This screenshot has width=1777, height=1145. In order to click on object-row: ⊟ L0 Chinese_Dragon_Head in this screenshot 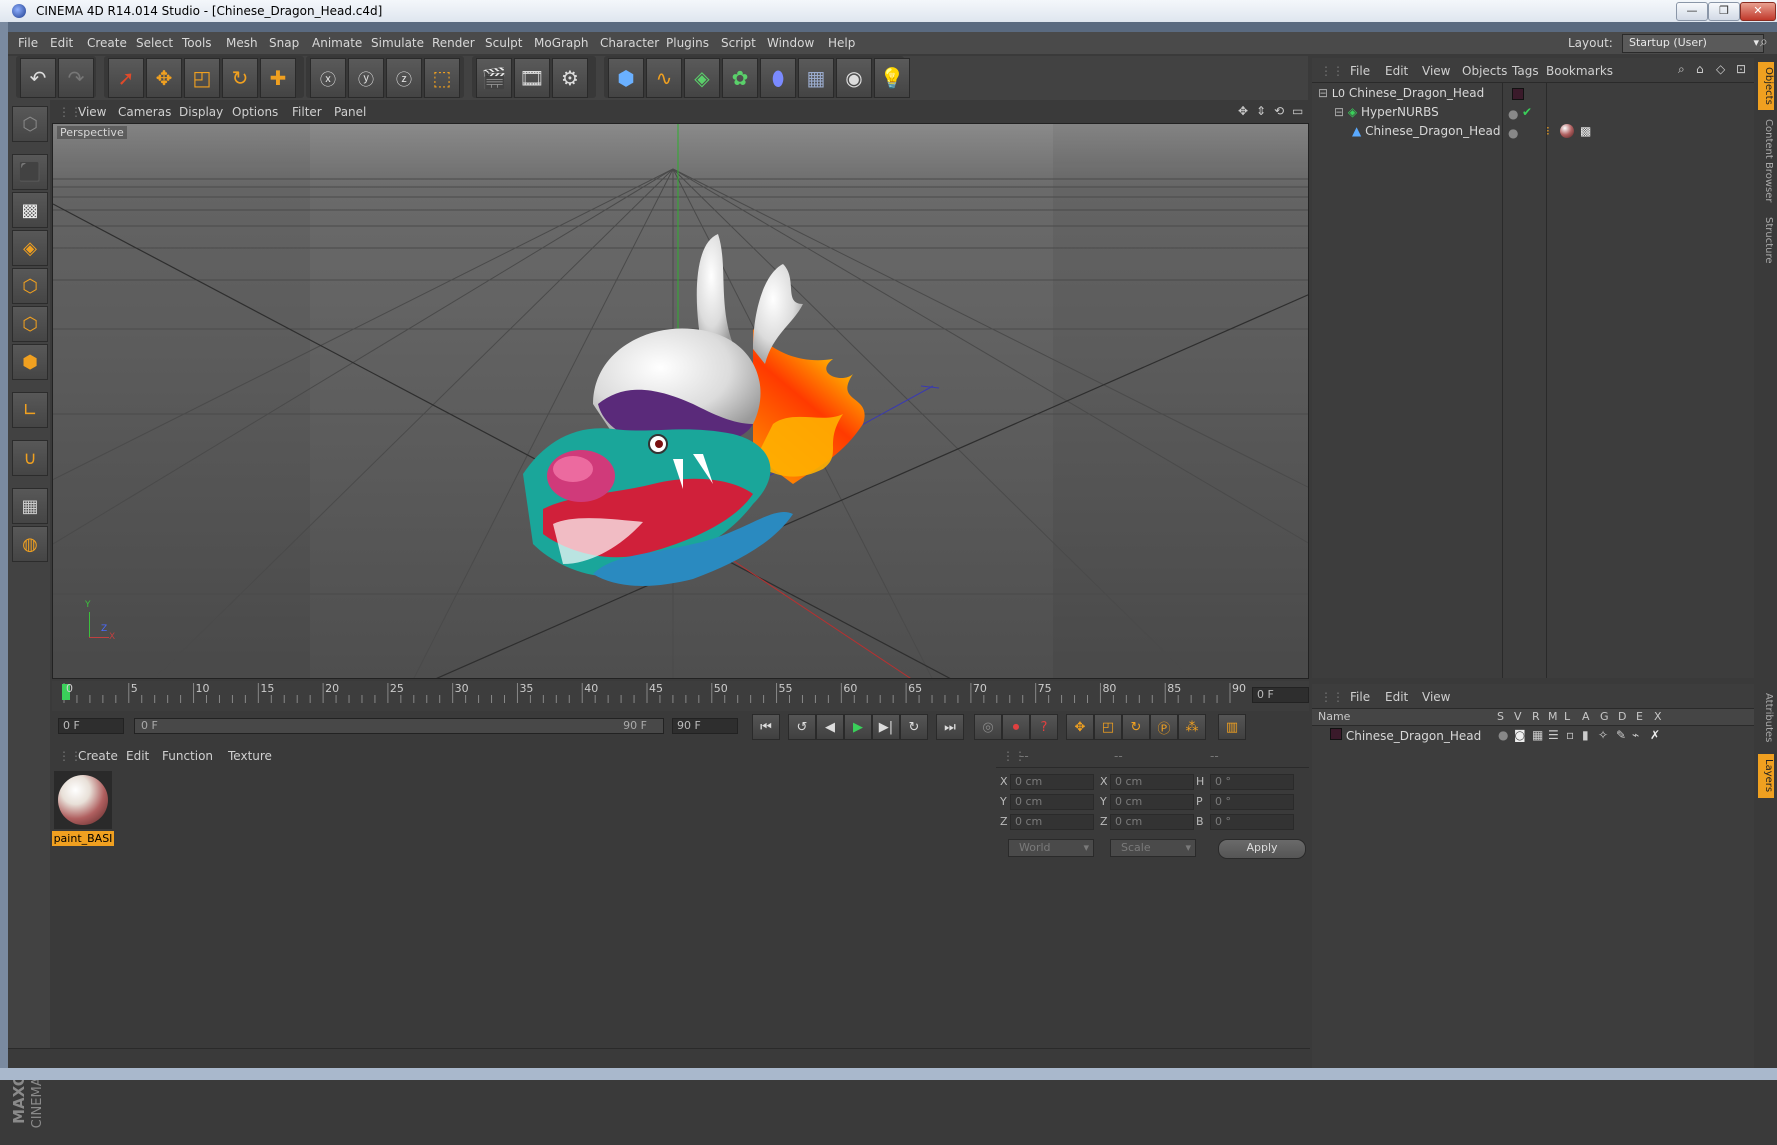, I will do `click(1533, 95)`.